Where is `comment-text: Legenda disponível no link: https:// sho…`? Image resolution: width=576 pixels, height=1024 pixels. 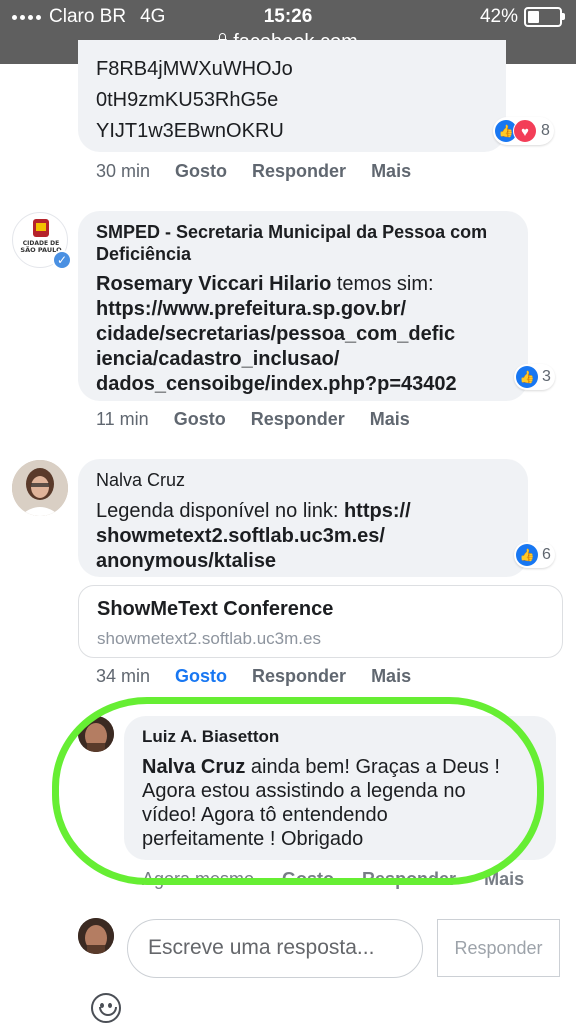
comment-text: Legenda disponível no link: https:// sho… is located at coordinates (303, 536).